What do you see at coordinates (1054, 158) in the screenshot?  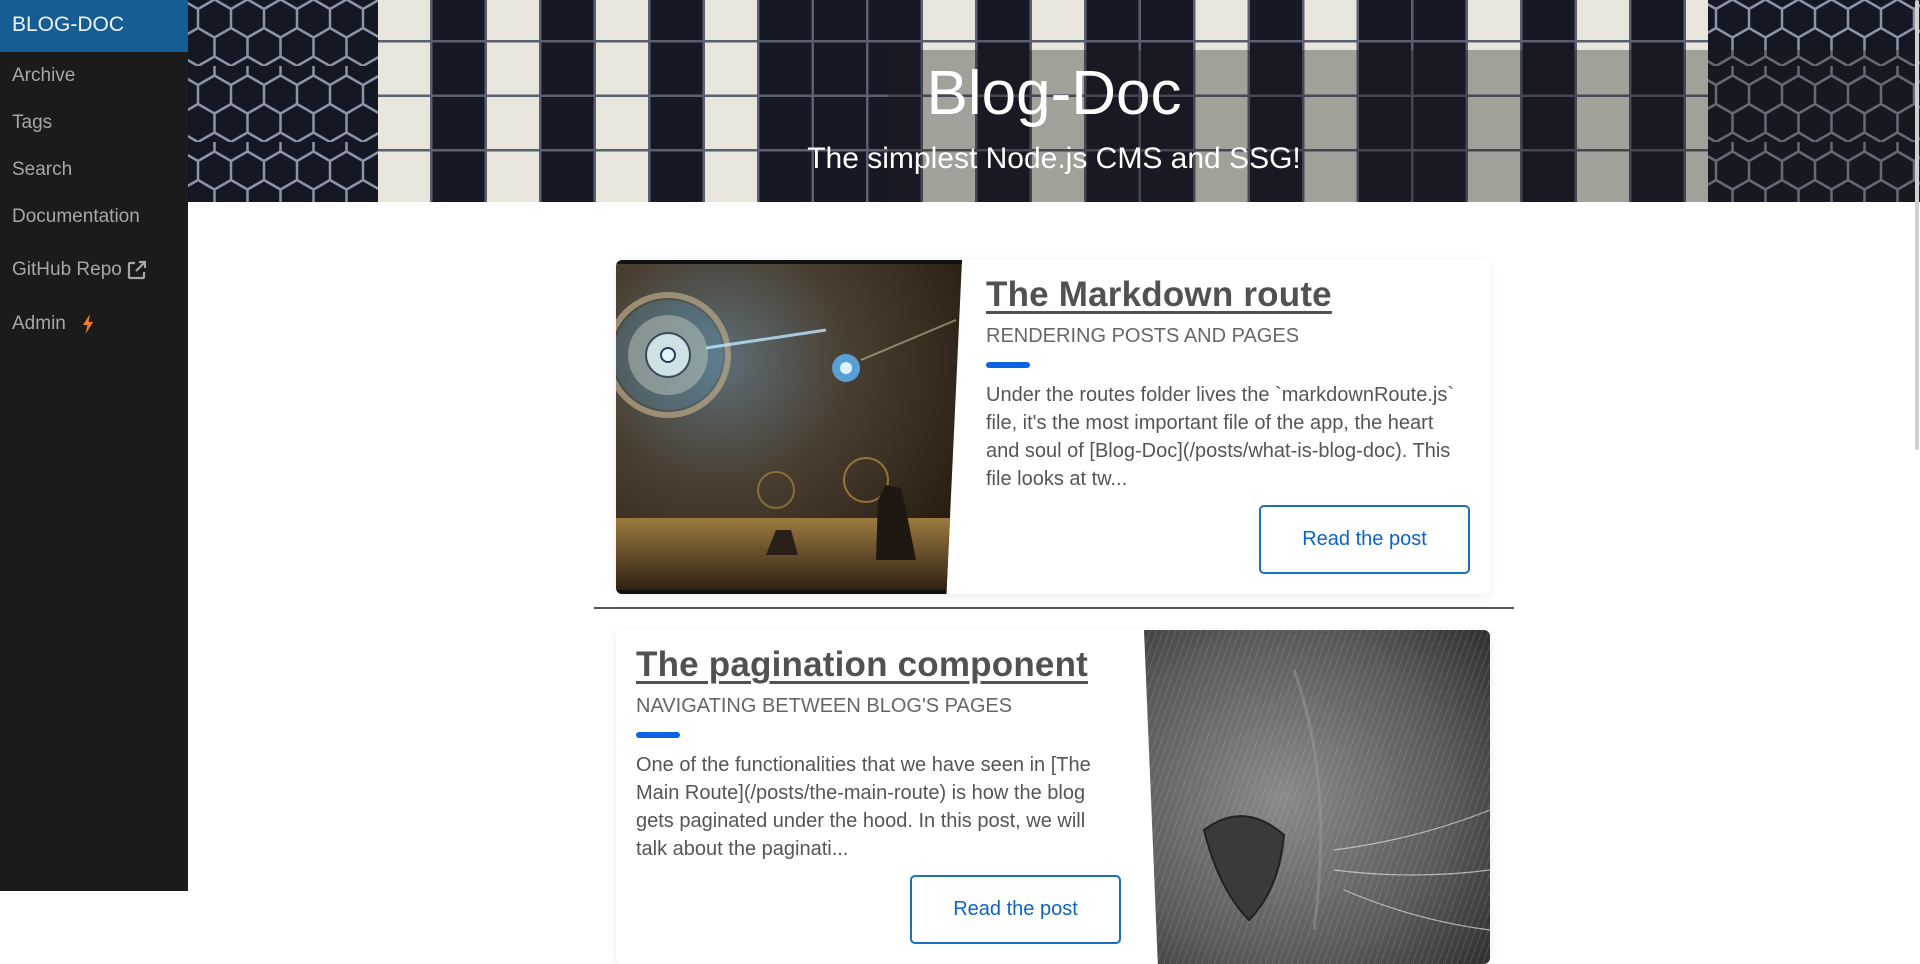 I see `site-tagline: The simplest Node.js CMS and SSG!` at bounding box center [1054, 158].